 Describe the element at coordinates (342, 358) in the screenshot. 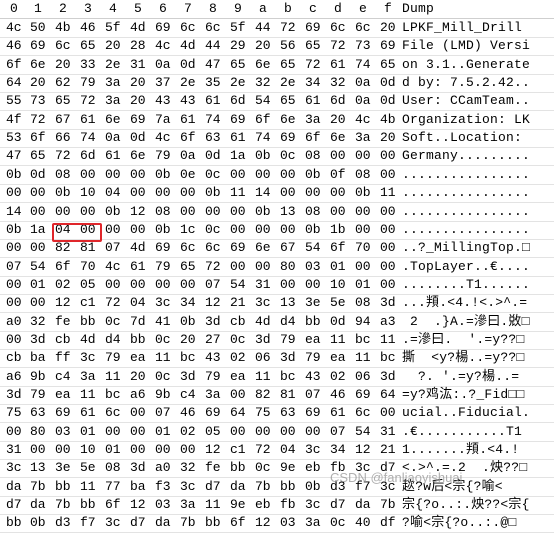

I see `hex-byte: ea` at that location.